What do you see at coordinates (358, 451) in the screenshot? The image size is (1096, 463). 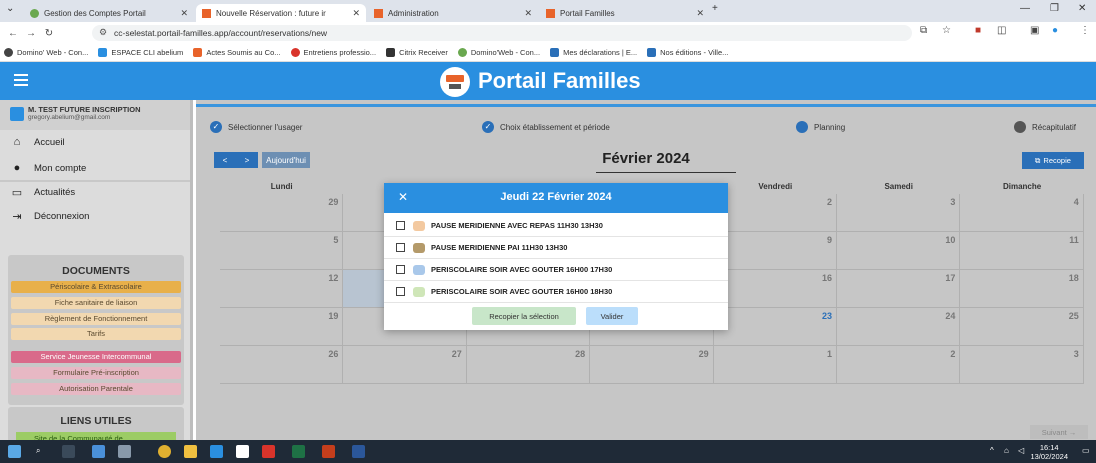 I see `word-icon` at bounding box center [358, 451].